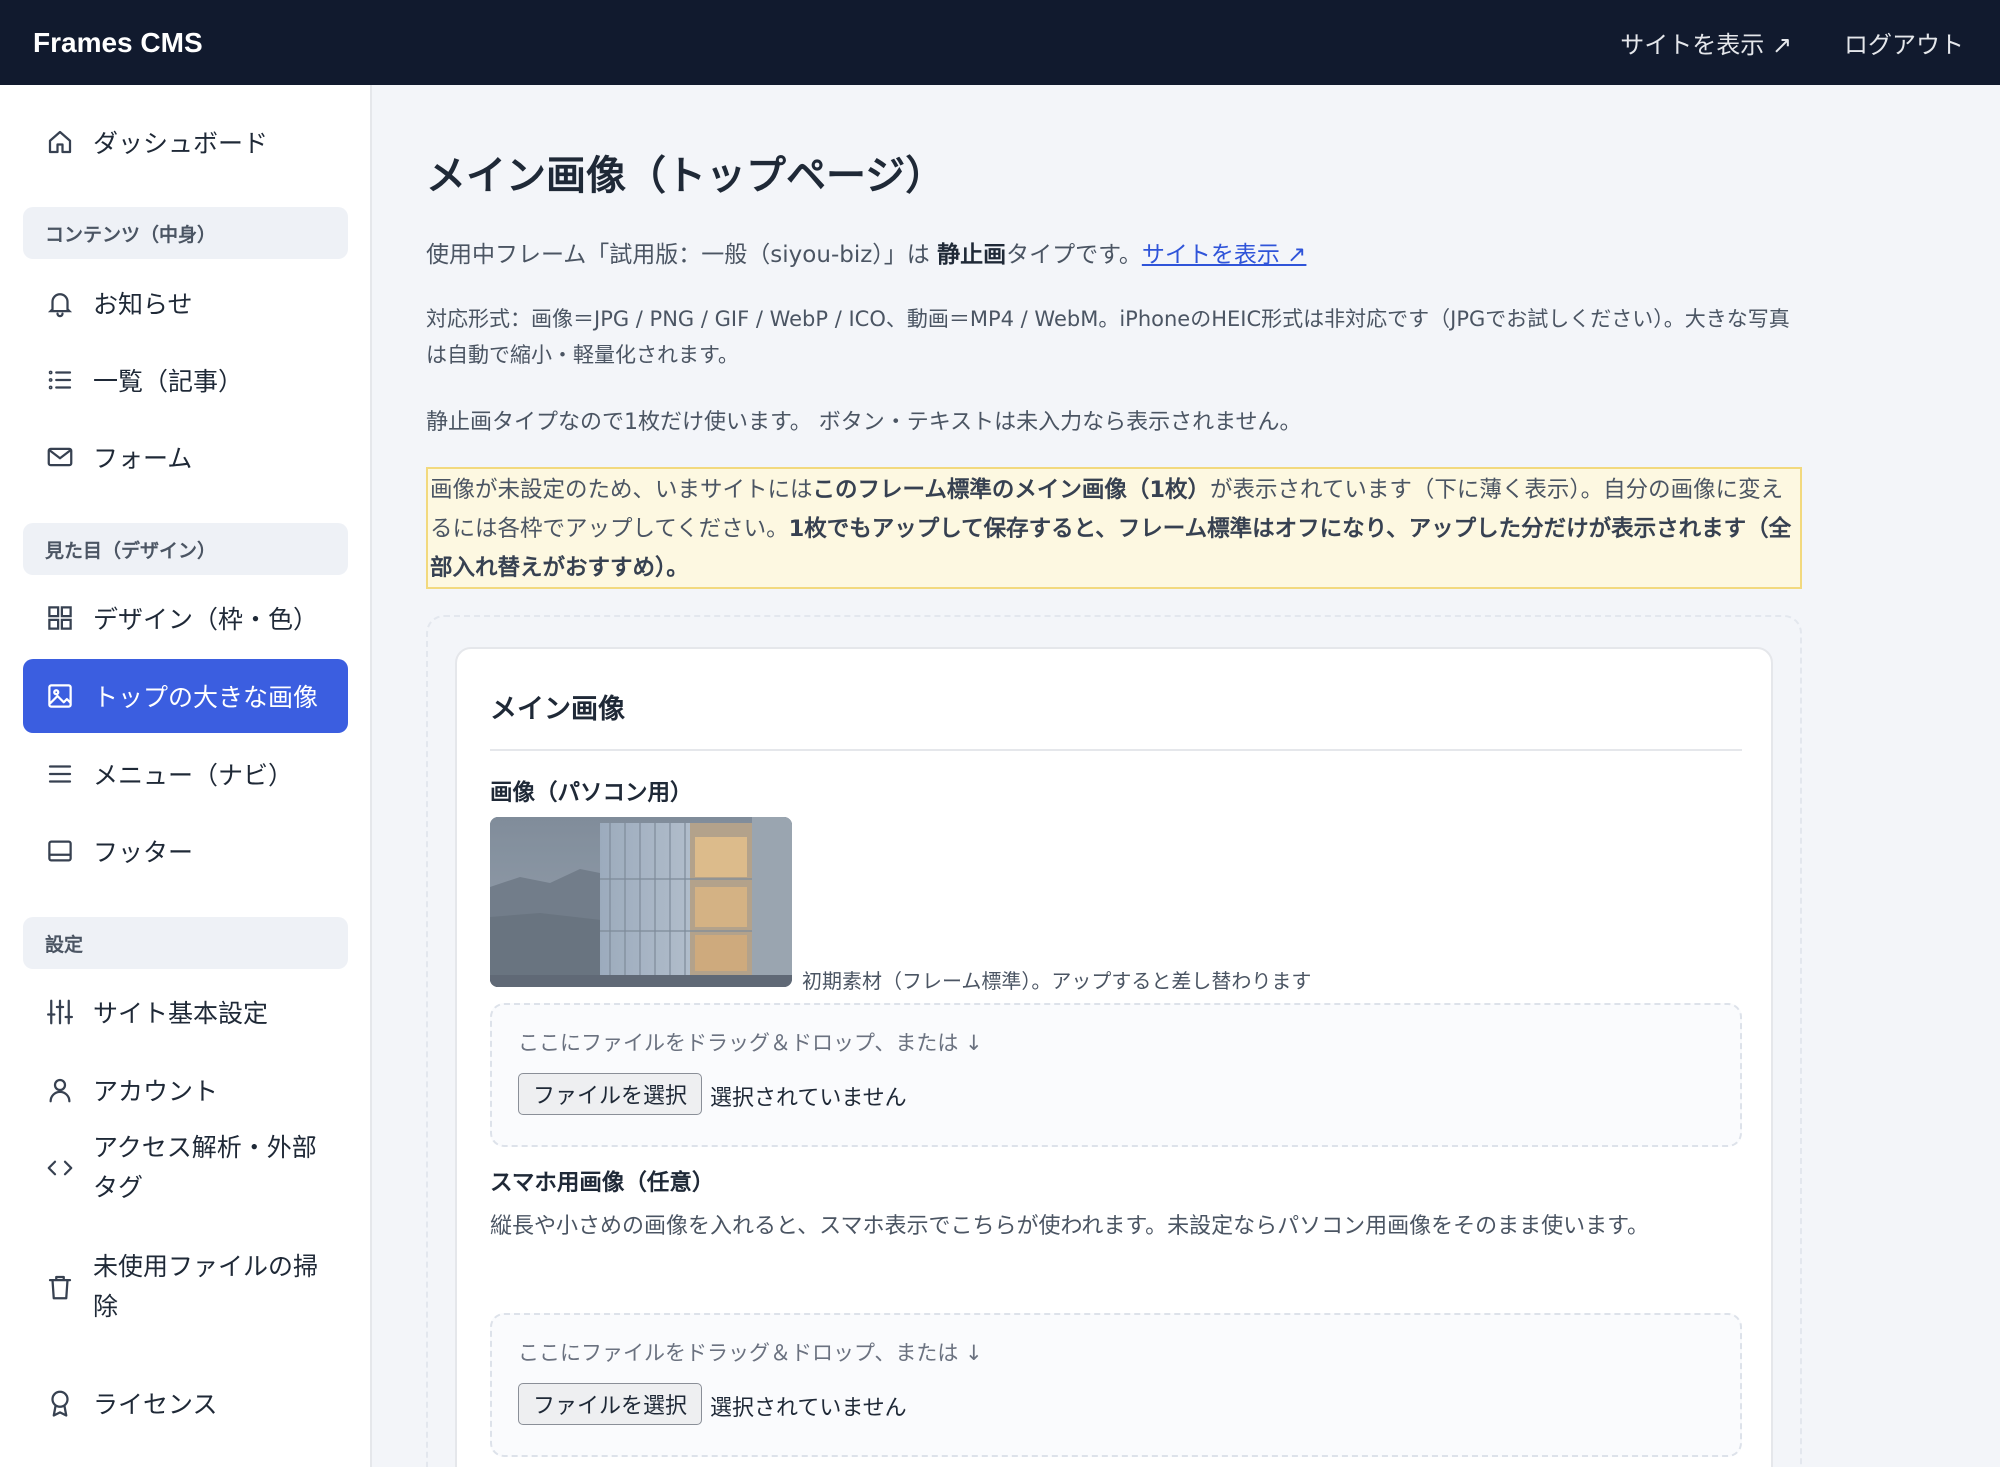 Image resolution: width=2000 pixels, height=1467 pixels. I want to click on sidebar-item-cleanup: 未使用ファイルの掃除, so click(185, 1287).